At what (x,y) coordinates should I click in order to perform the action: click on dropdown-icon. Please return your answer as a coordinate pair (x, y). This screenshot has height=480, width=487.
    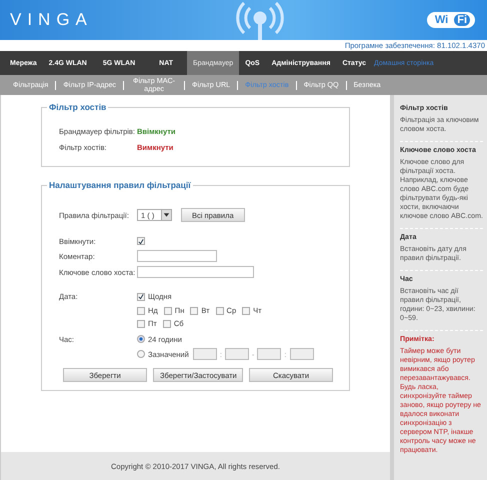
    Looking at the image, I should click on (166, 215).